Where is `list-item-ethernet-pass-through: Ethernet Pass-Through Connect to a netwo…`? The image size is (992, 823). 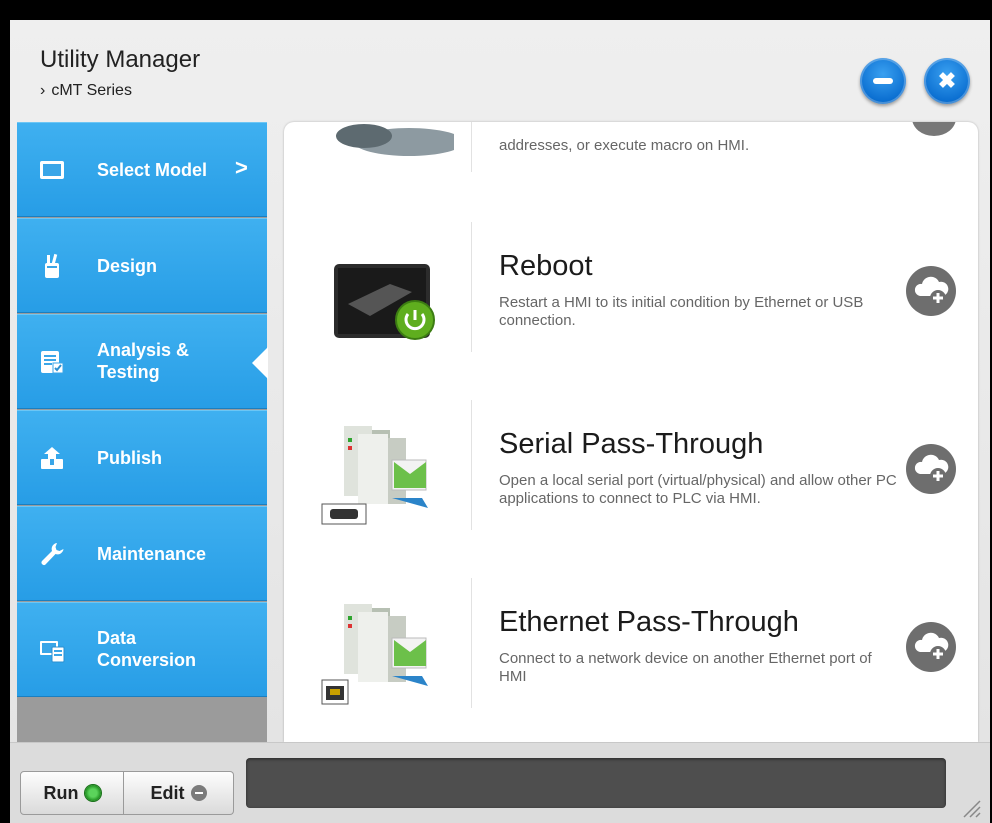
list-item-ethernet-pass-through: Ethernet Pass-Through Connect to a netwo… is located at coordinates (631, 660).